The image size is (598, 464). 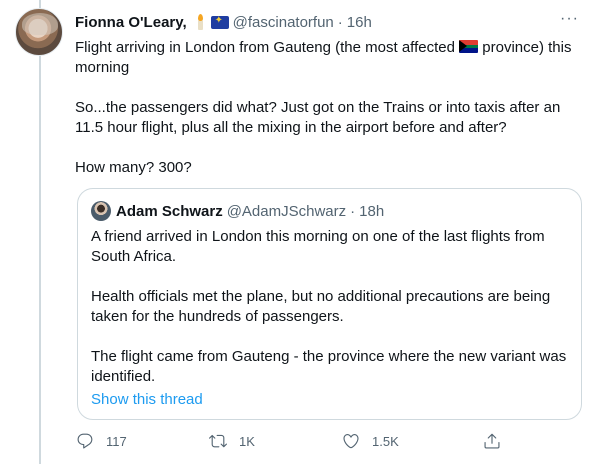 What do you see at coordinates (40, 232) in the screenshot?
I see `thread-connector-line` at bounding box center [40, 232].